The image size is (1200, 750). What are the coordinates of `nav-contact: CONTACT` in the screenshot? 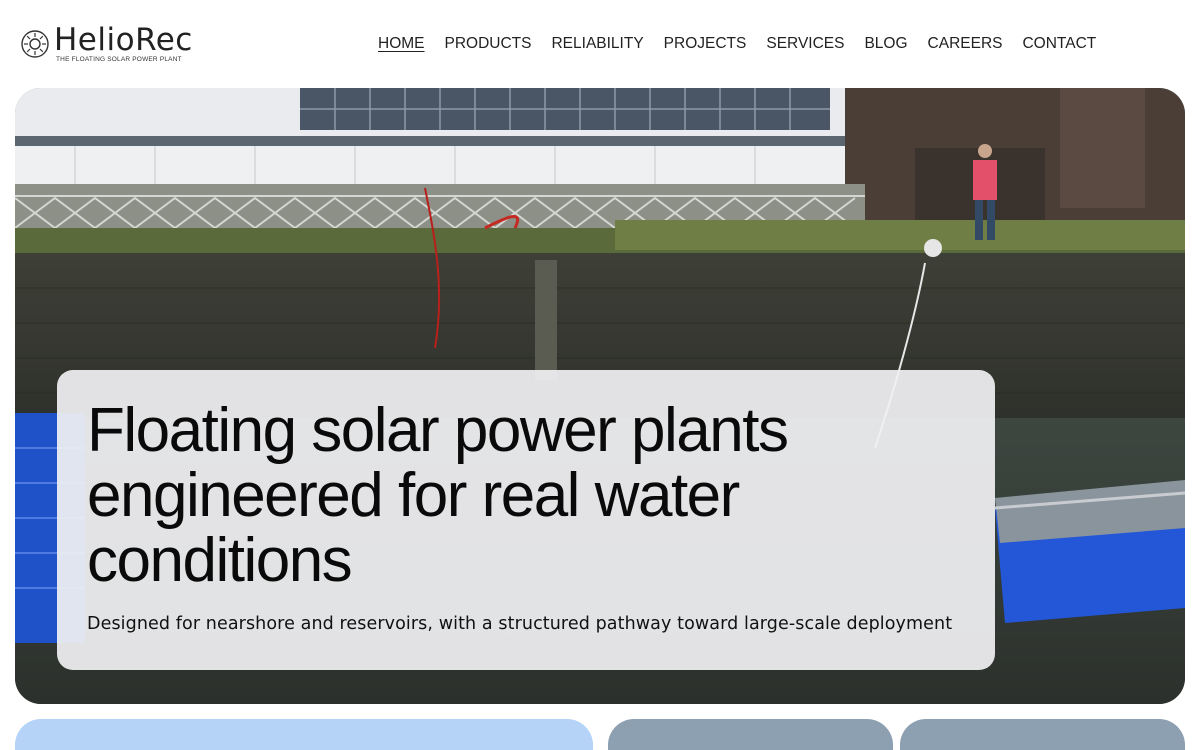 It's located at (1059, 44).